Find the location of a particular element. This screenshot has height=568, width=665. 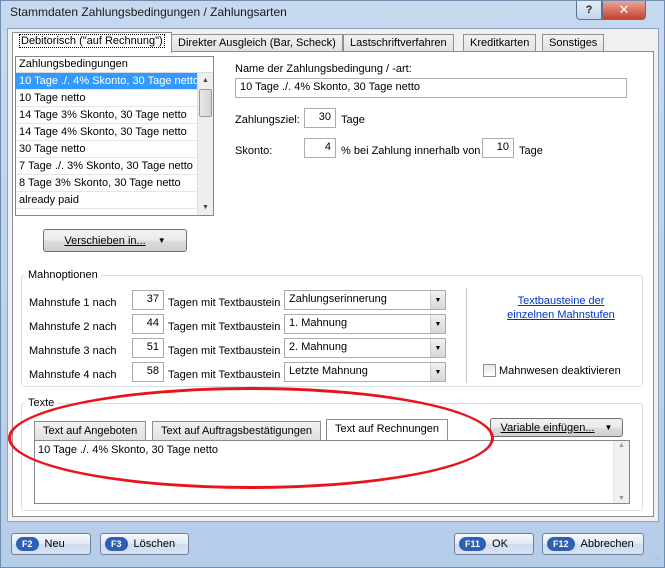

dunning-title: Mahnoptionen is located at coordinates (63, 275).